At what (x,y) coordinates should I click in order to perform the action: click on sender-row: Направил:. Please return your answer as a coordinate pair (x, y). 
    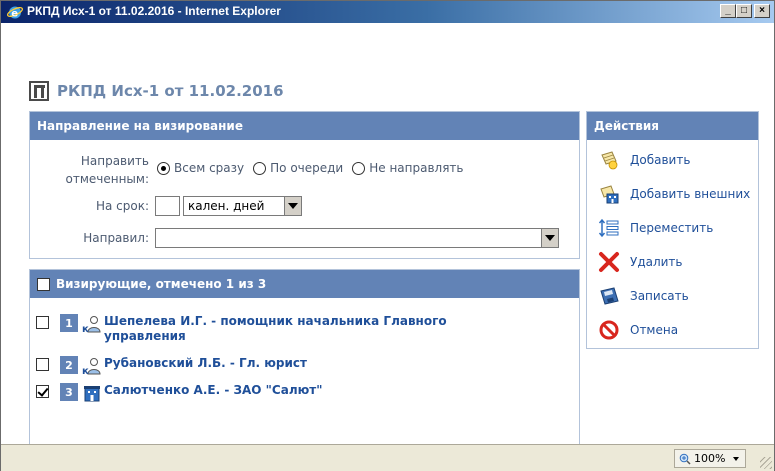
    Looking at the image, I should click on (297, 238).